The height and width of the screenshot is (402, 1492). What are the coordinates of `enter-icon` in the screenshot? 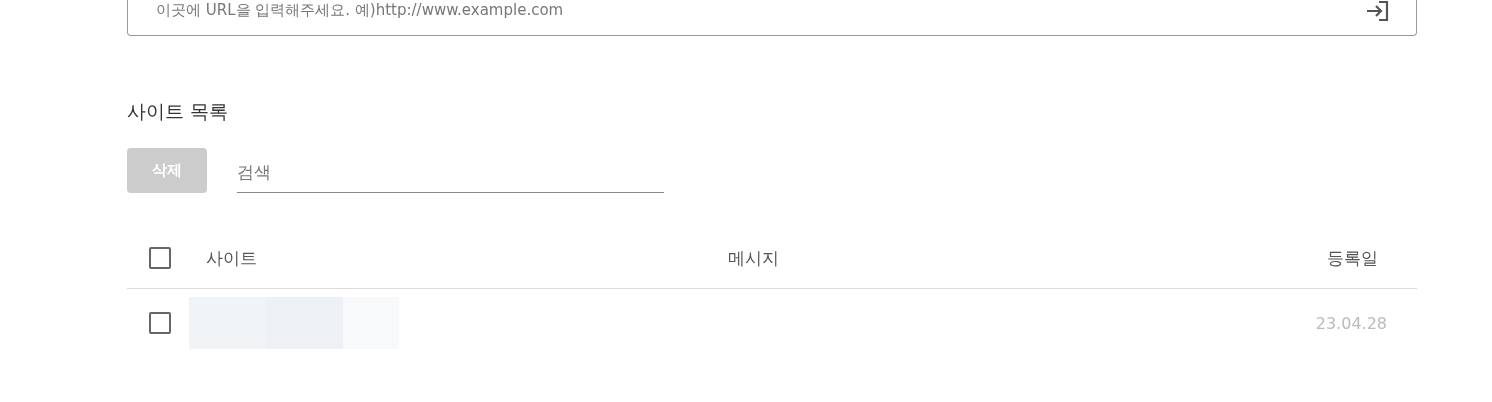 It's located at (1377, 11).